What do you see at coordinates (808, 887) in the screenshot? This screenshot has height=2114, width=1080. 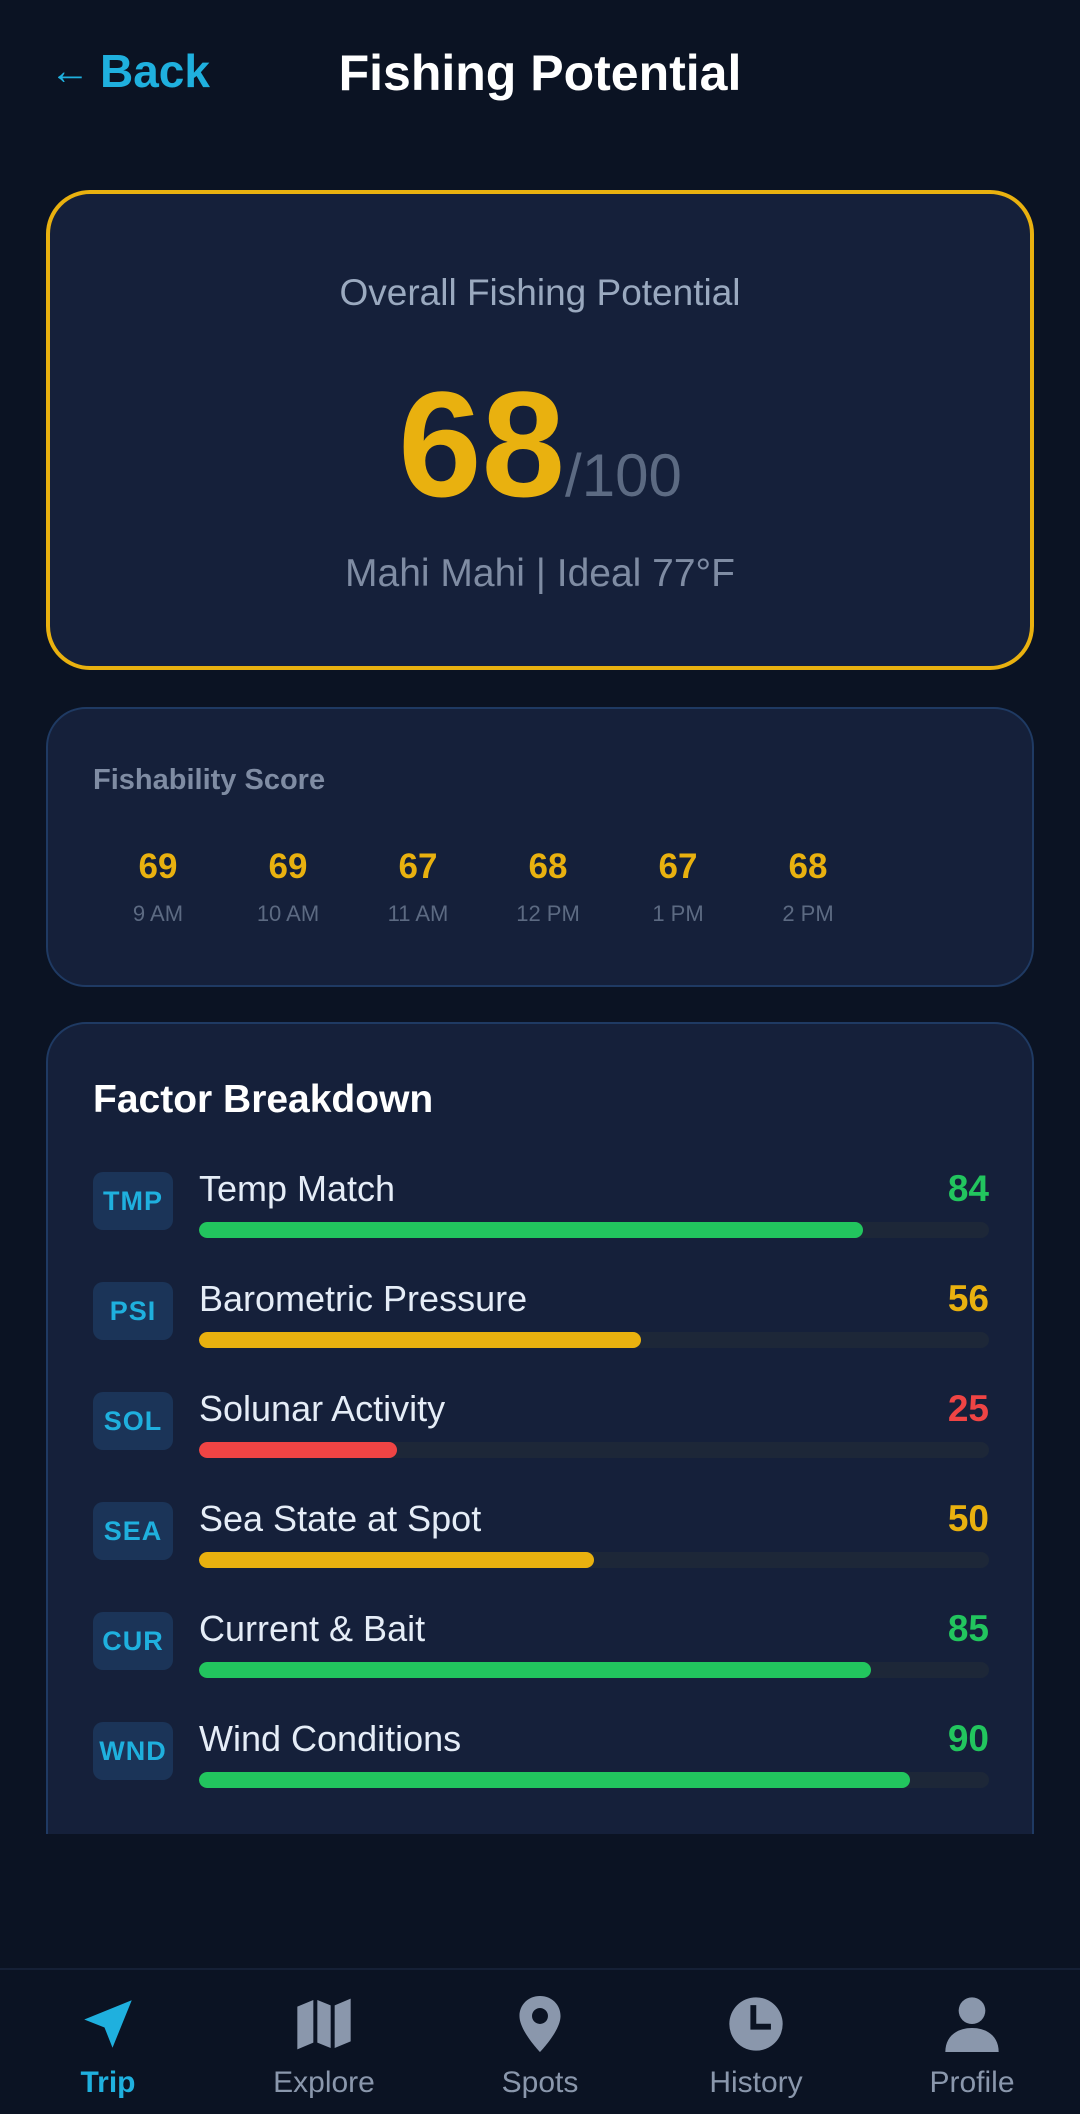 I see `hour-score-item: 68 2 PM` at bounding box center [808, 887].